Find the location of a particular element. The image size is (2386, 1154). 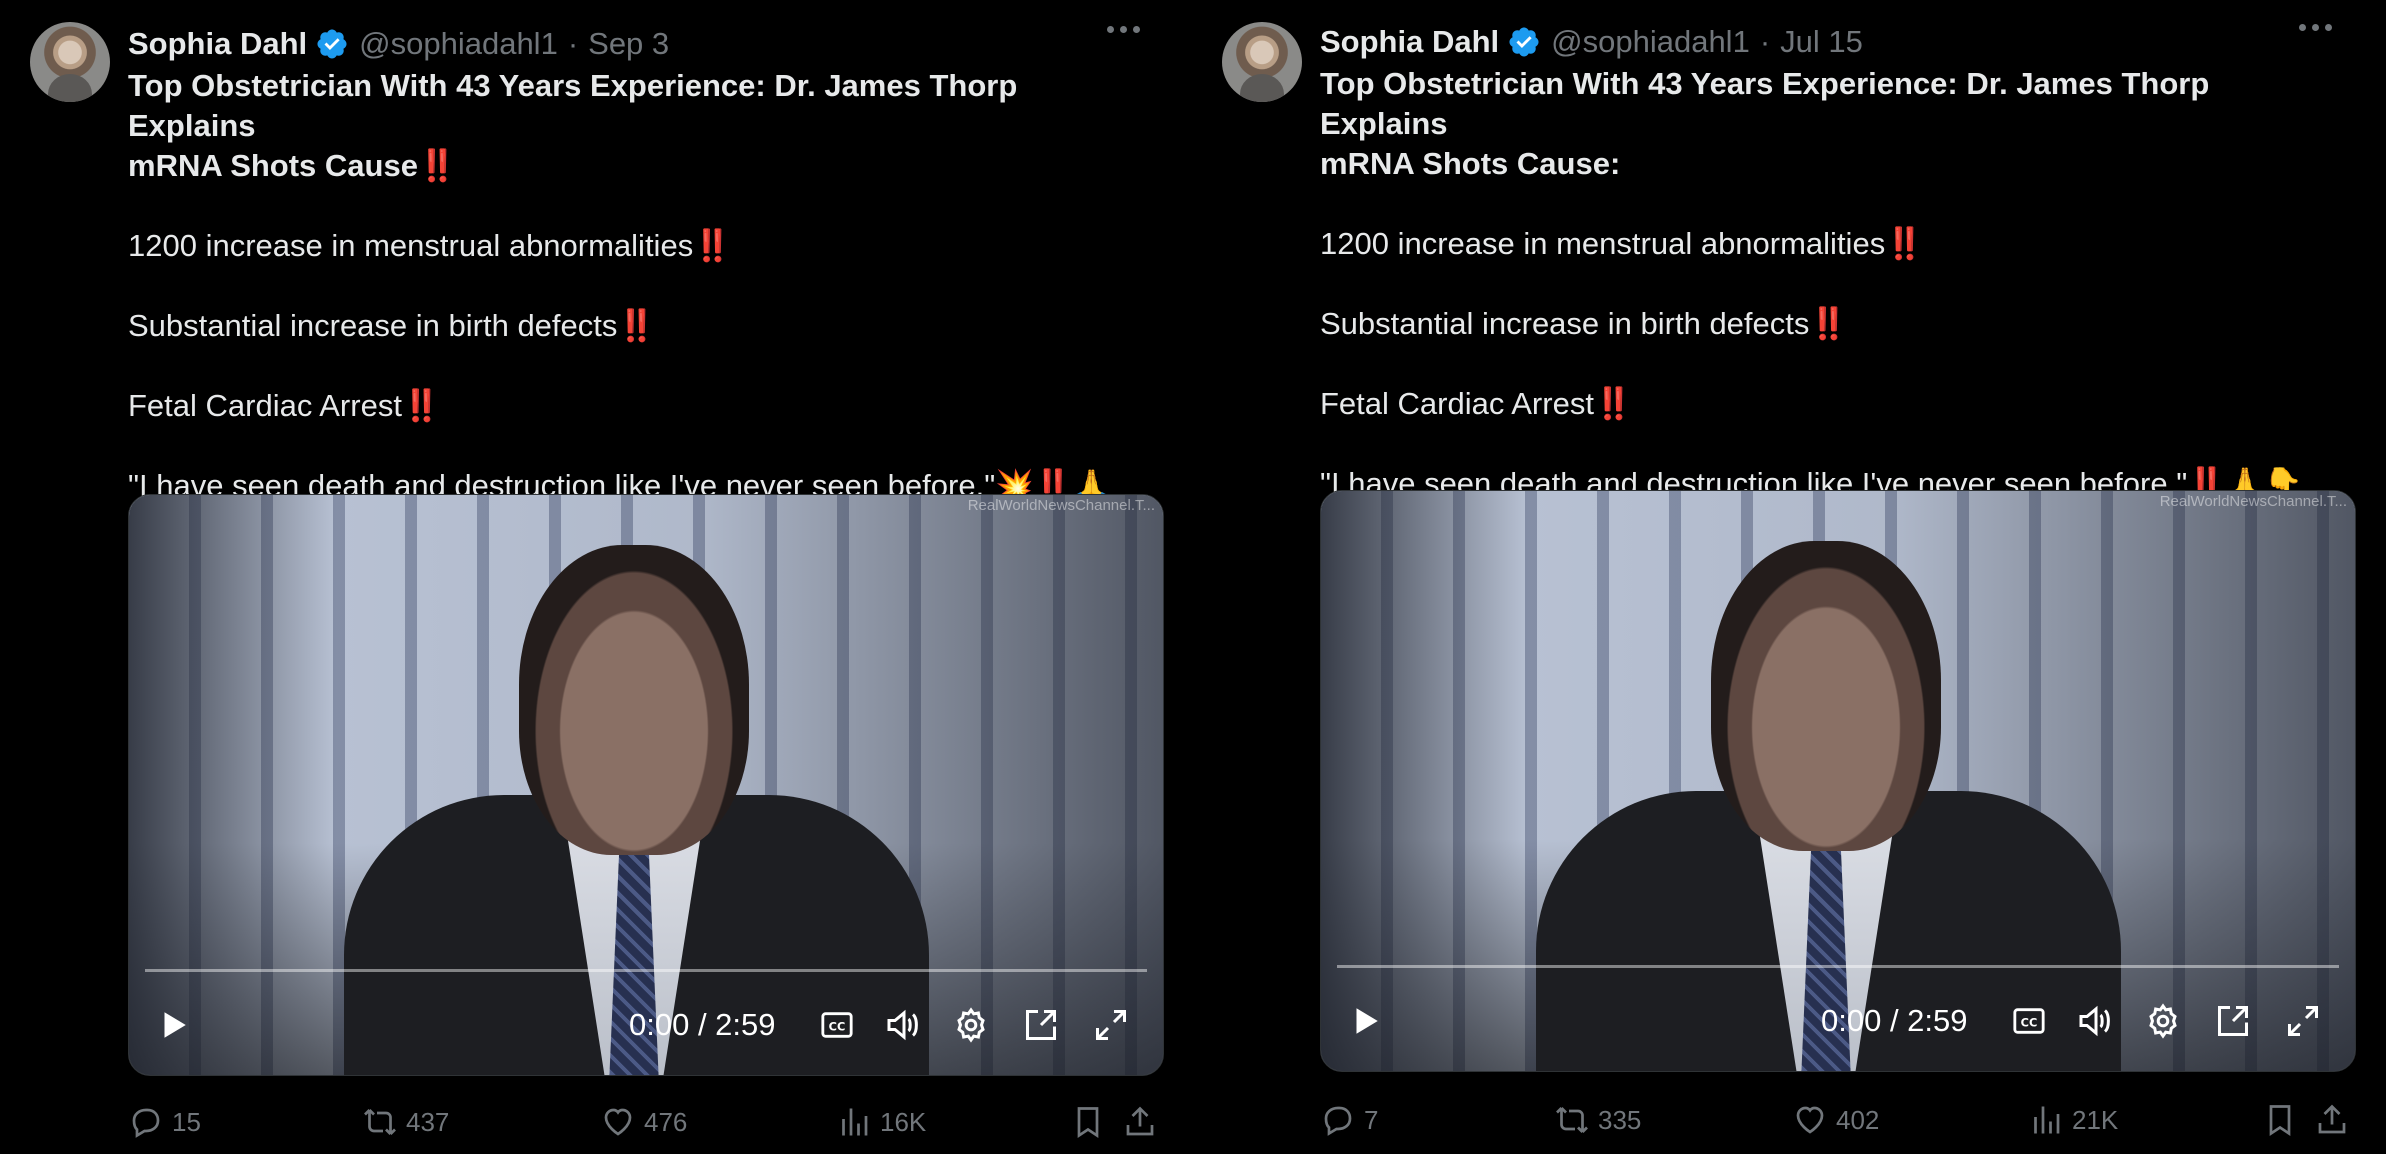

views-button: 21K is located at coordinates (2073, 1120).